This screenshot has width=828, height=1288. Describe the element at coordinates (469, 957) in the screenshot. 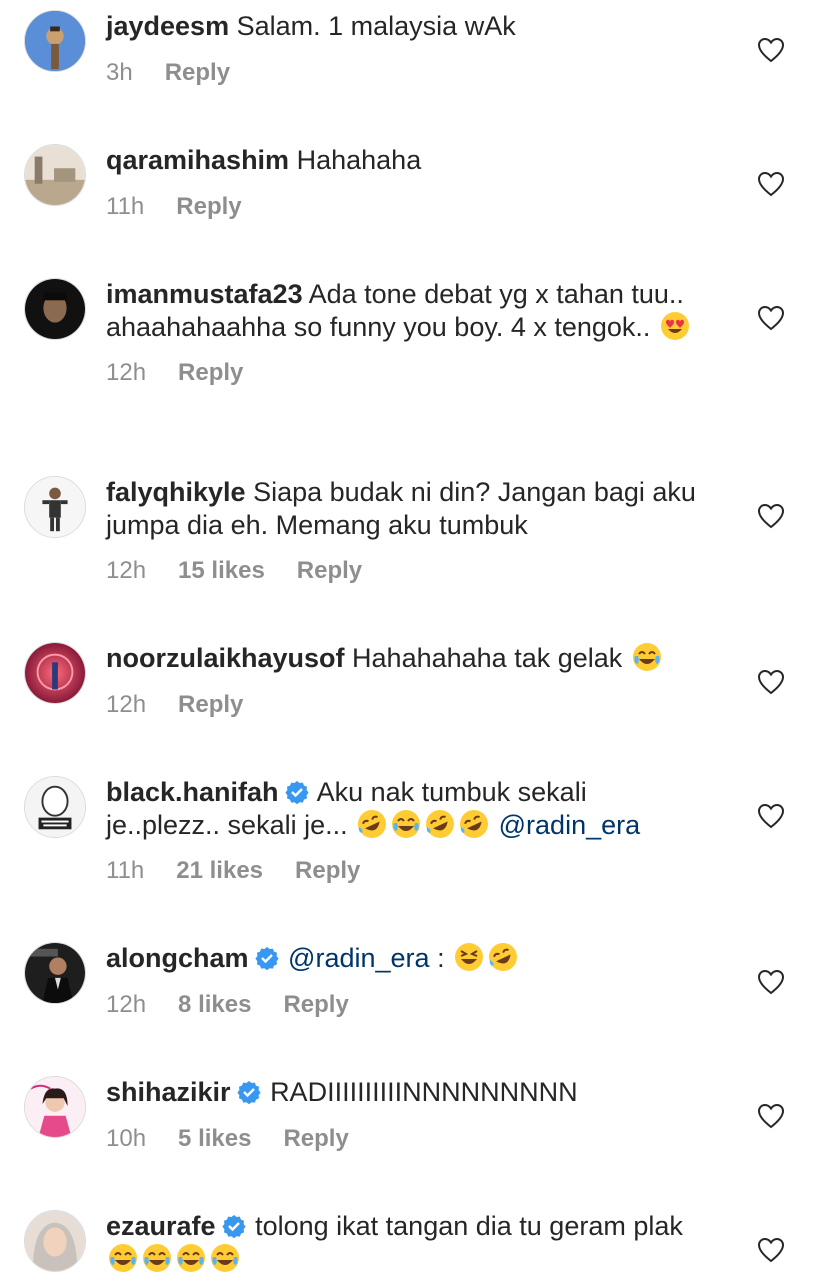

I see `laughing-emoji-icon` at that location.